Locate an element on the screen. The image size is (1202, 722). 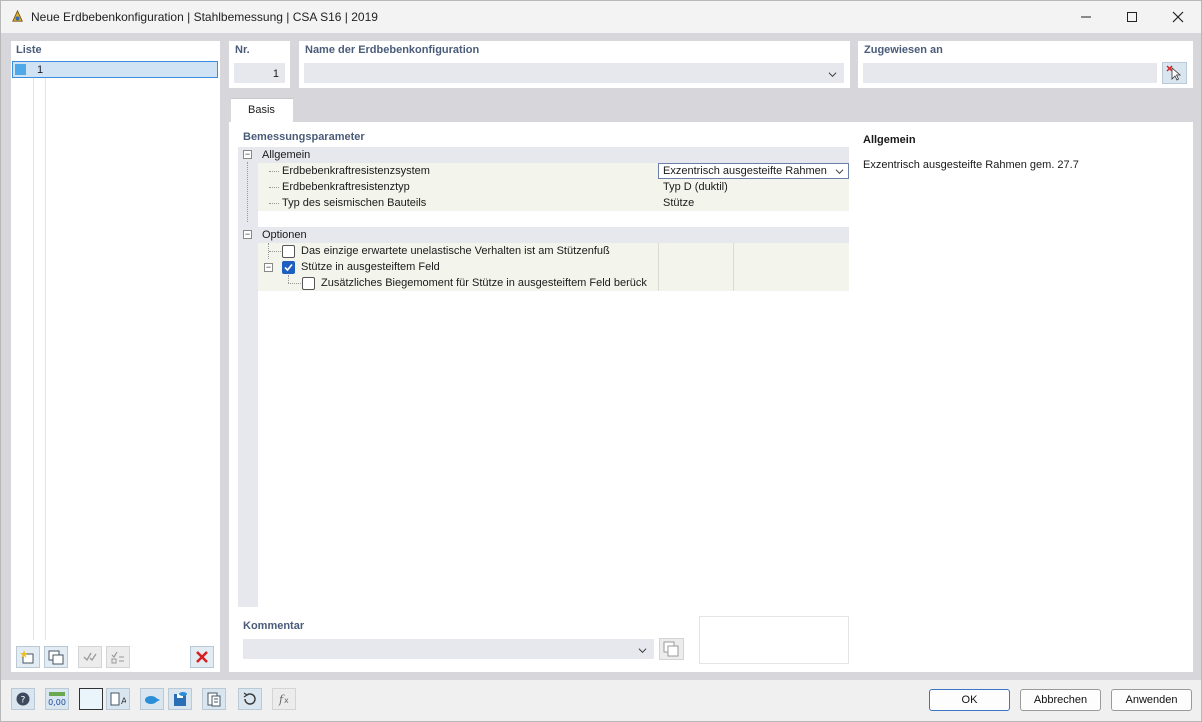
tree-gutter is located at coordinates (248, 377).